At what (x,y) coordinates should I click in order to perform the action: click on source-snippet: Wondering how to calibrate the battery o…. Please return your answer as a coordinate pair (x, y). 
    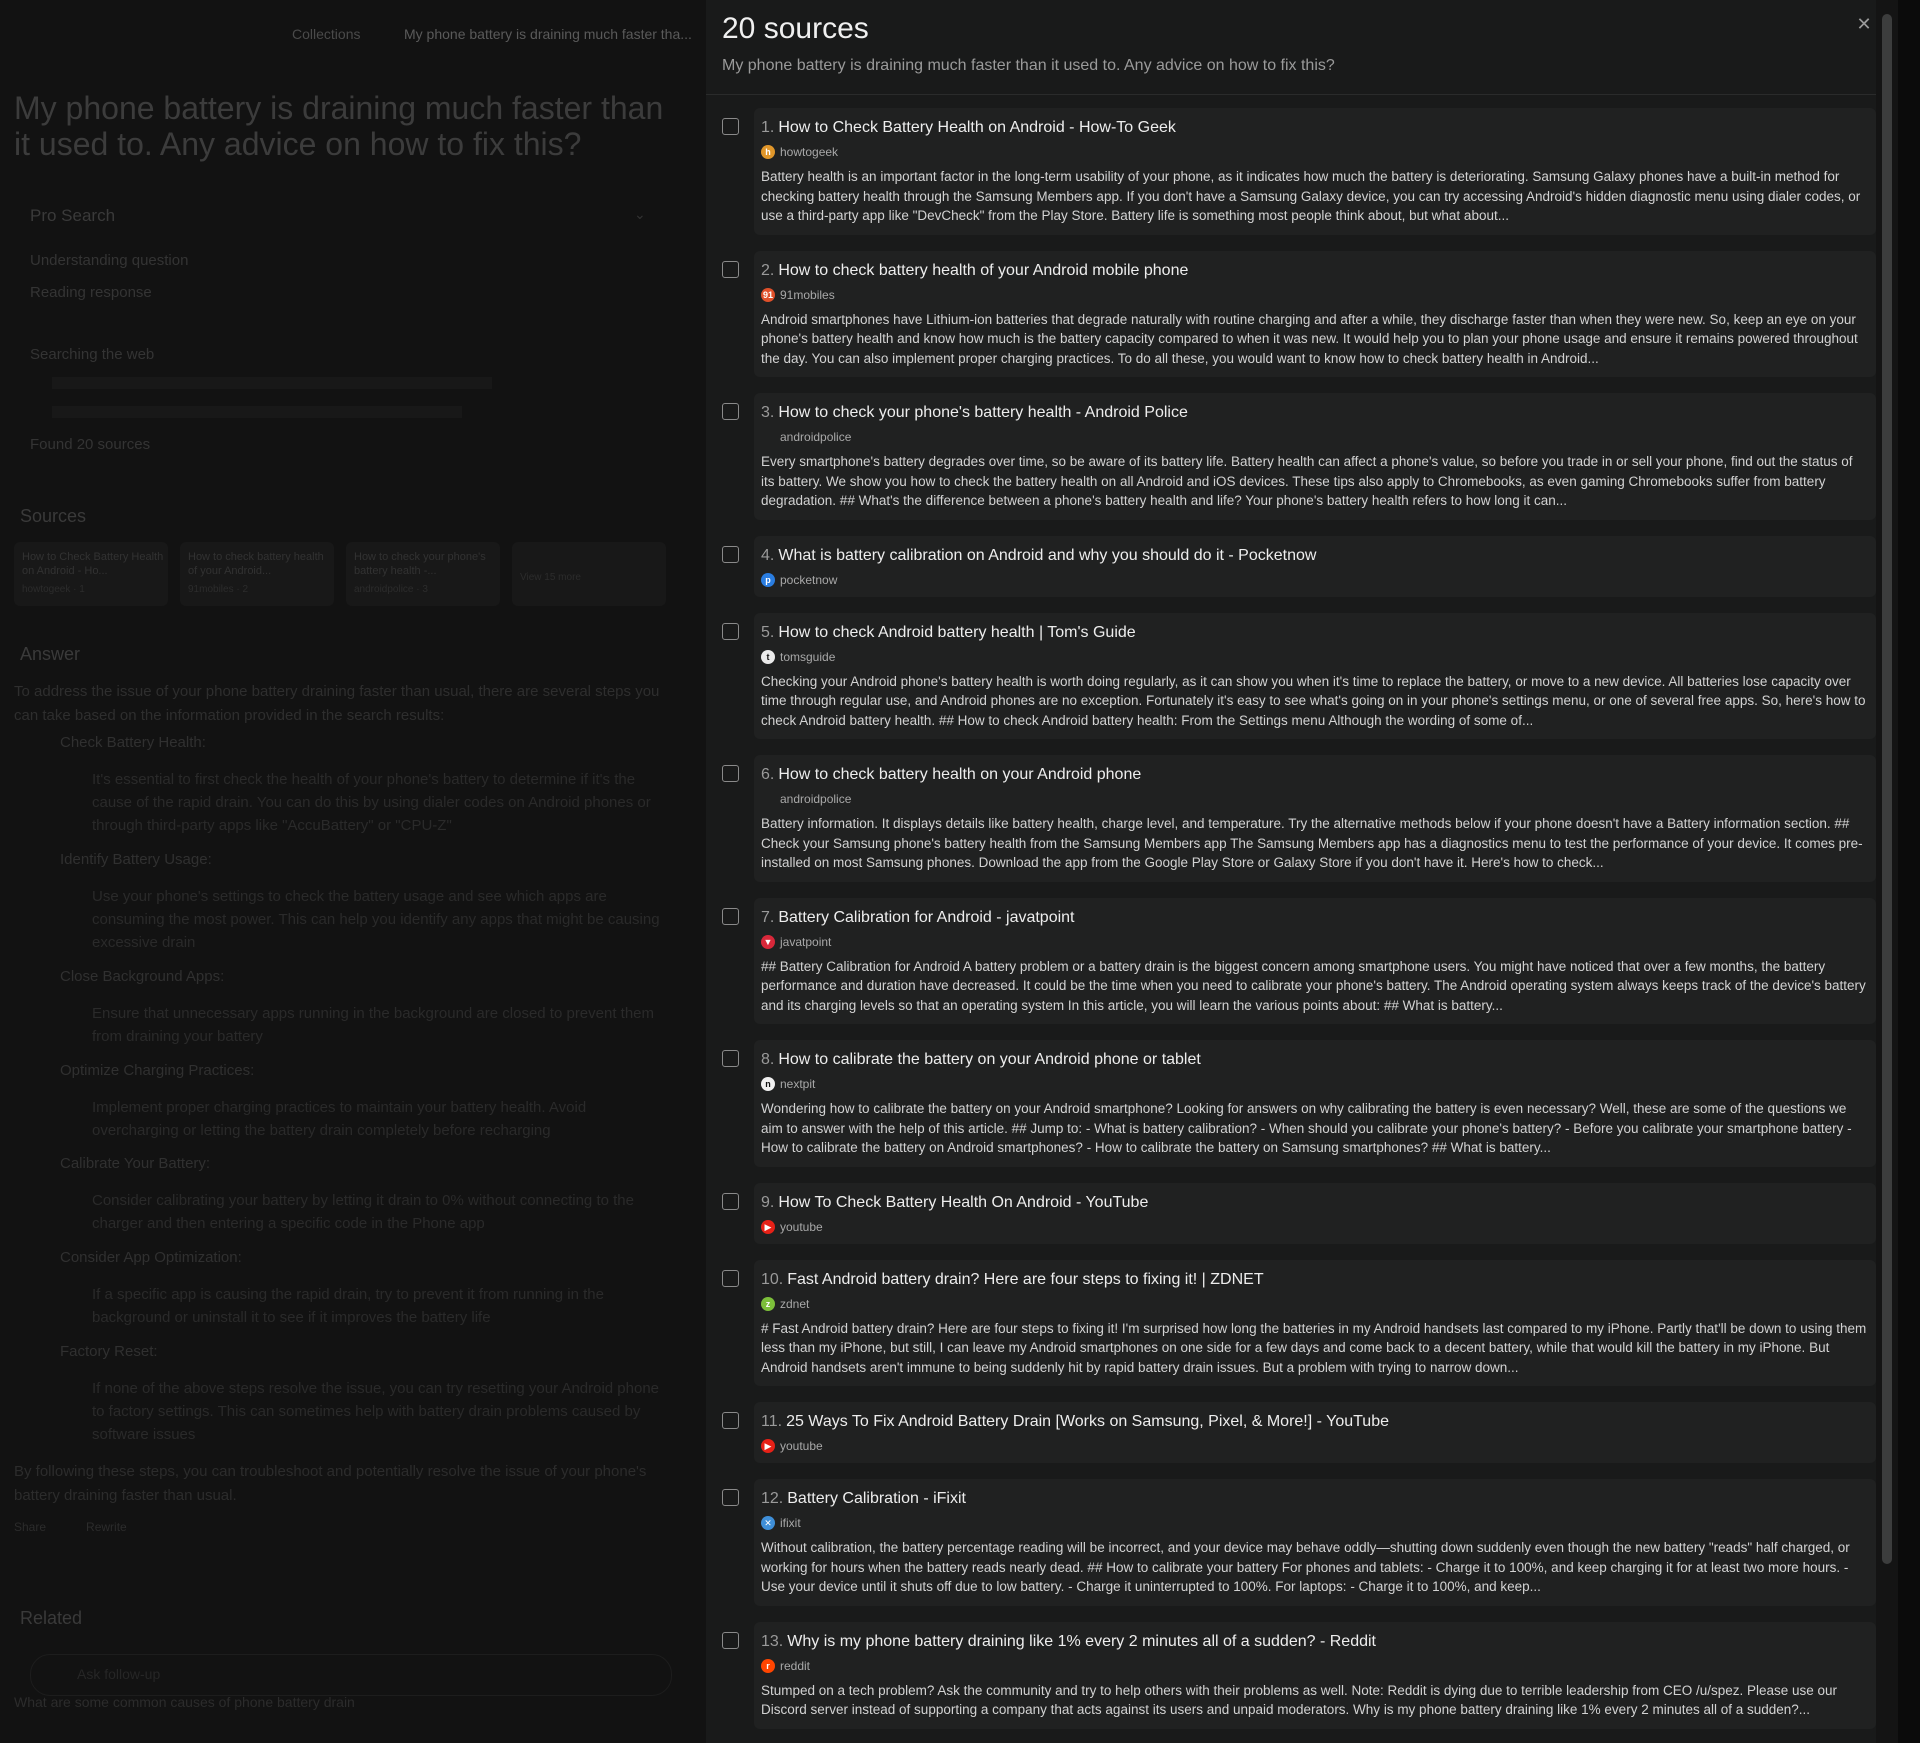
    Looking at the image, I should click on (1306, 1128).